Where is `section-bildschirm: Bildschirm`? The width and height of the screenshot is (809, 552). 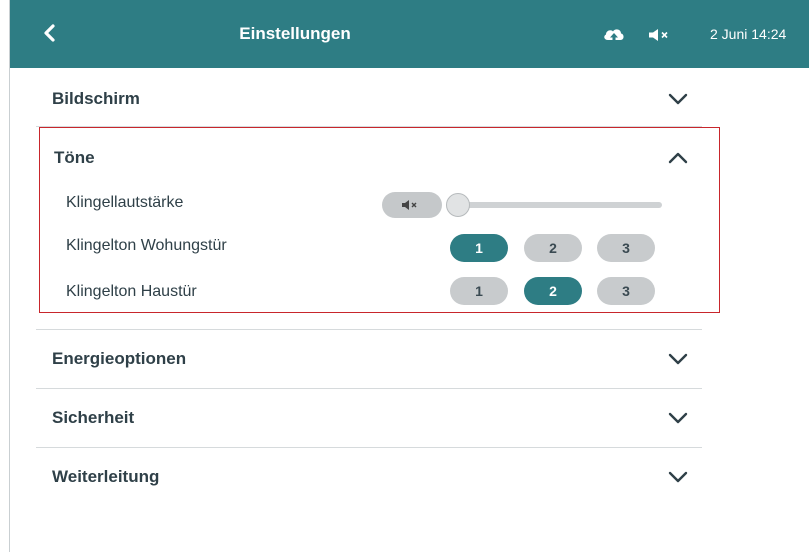 section-bildschirm: Bildschirm is located at coordinates (369, 99).